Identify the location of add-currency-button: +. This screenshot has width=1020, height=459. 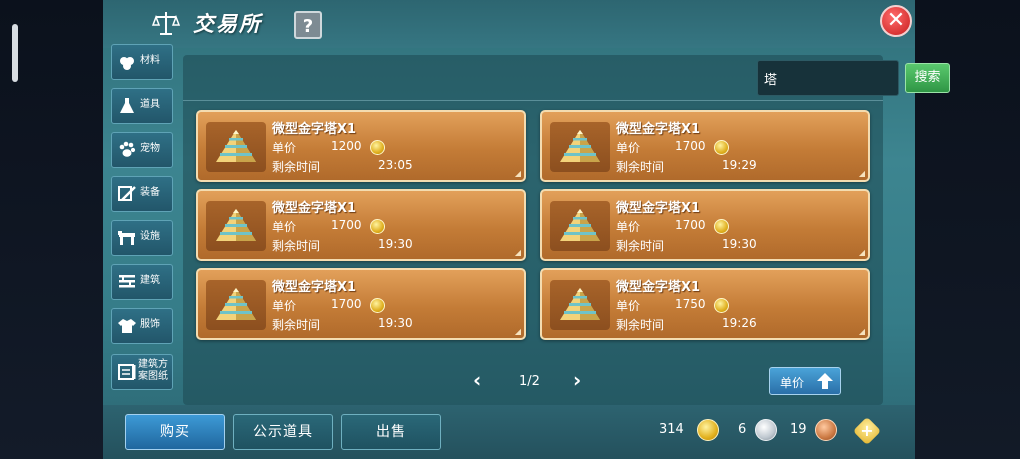
(867, 431).